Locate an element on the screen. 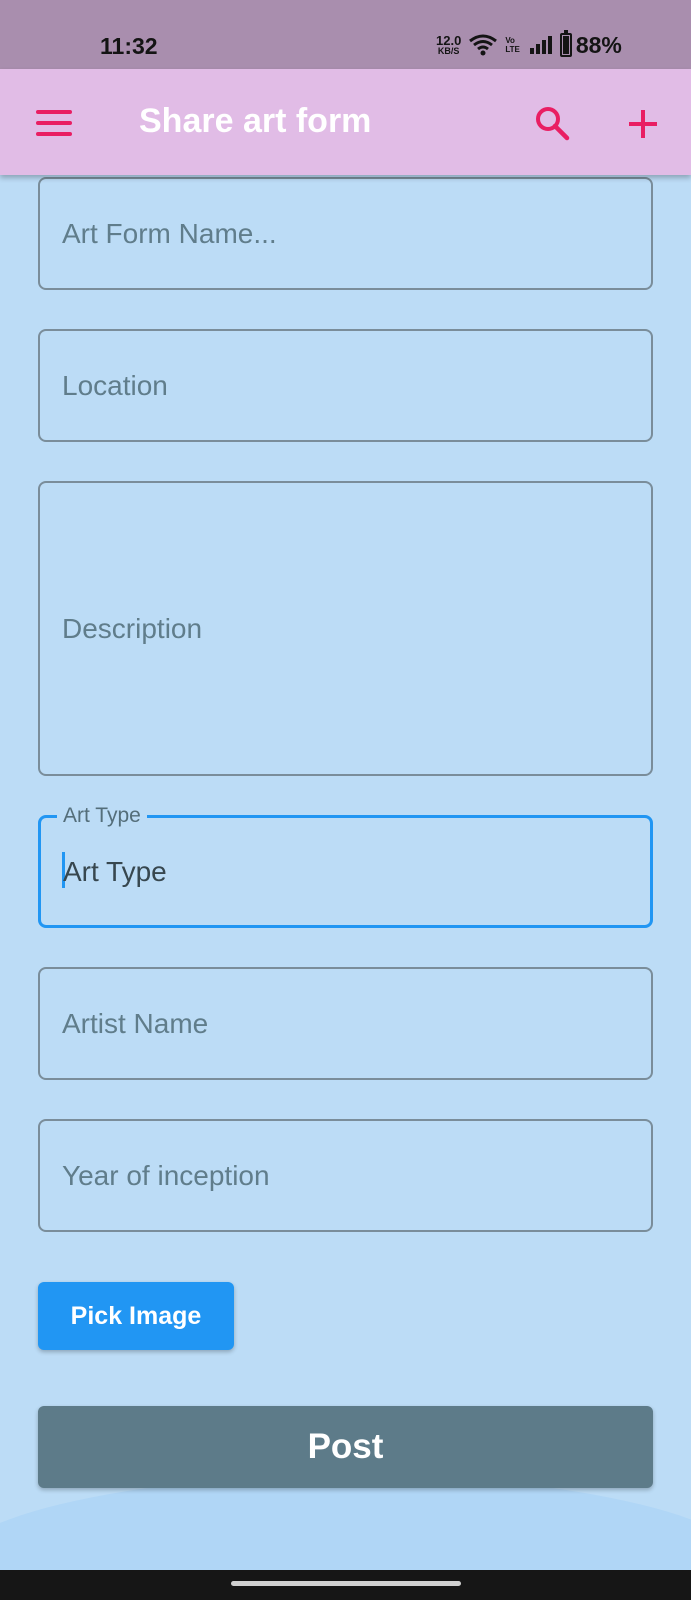 The width and height of the screenshot is (691, 1600). art-form-name-field is located at coordinates (345, 233).